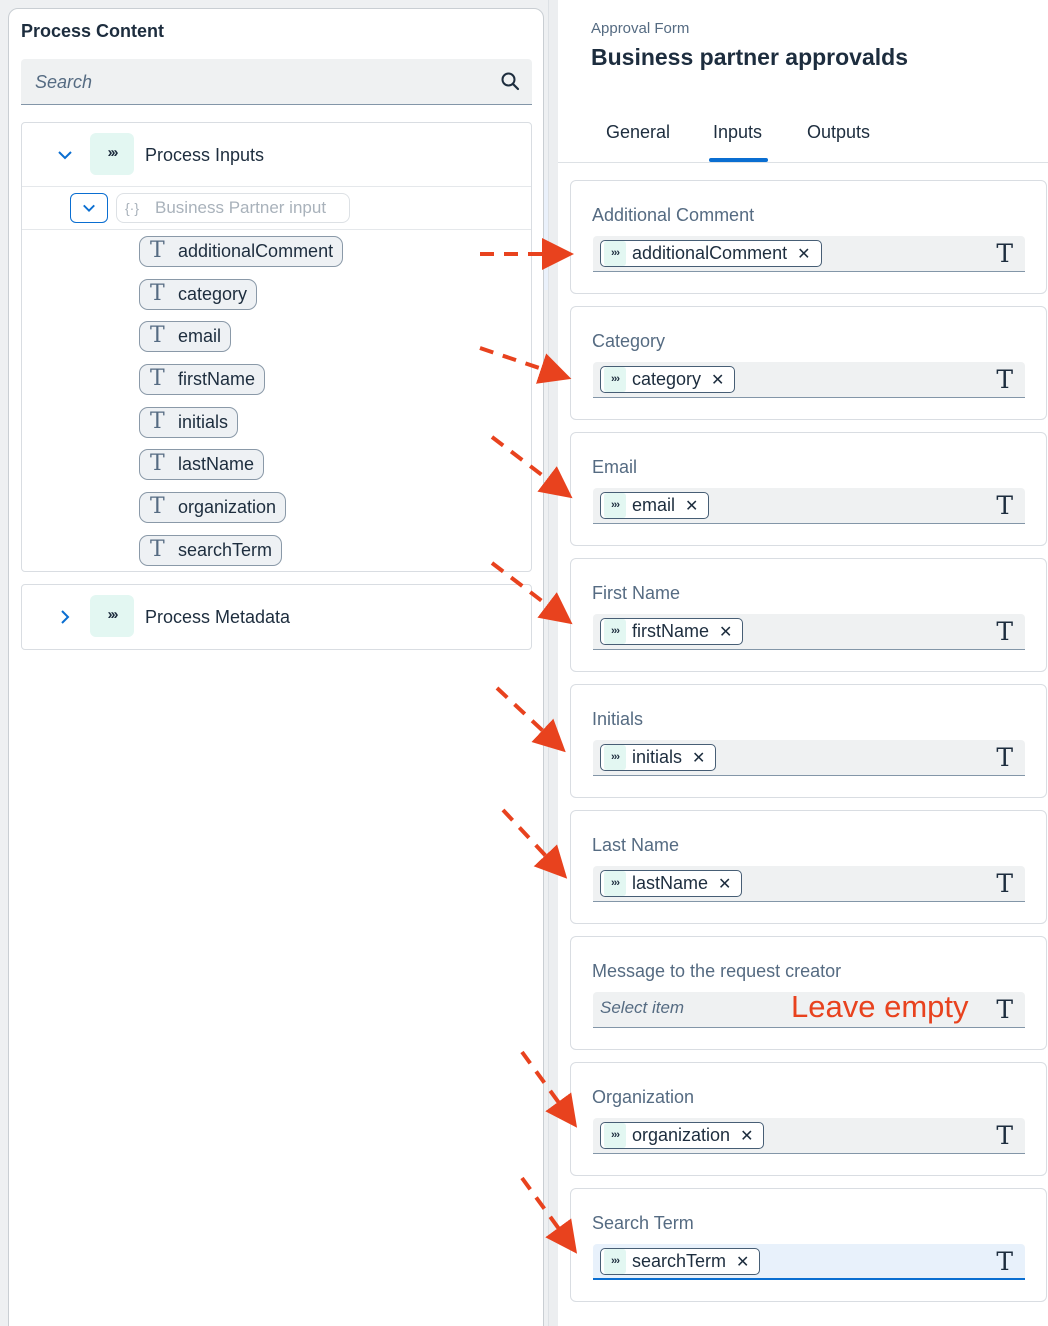 This screenshot has height=1326, width=1048. Describe the element at coordinates (510, 81) in the screenshot. I see `search-icon` at that location.